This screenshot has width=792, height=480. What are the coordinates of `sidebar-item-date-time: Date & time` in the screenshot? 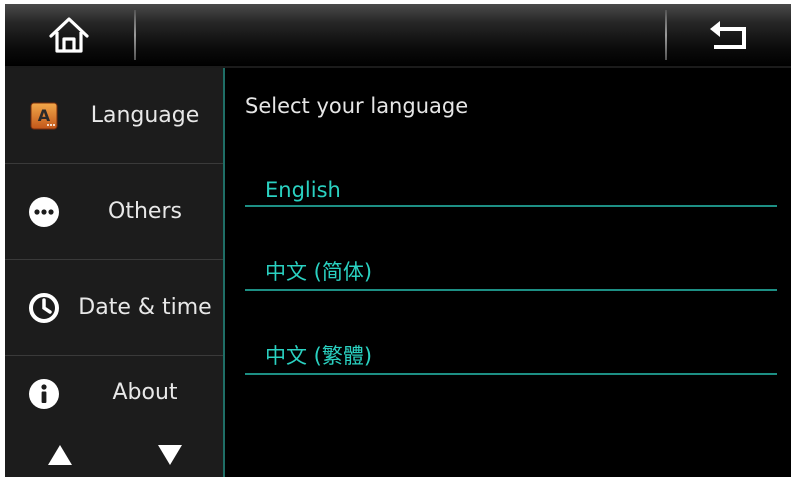 It's located at (114, 308).